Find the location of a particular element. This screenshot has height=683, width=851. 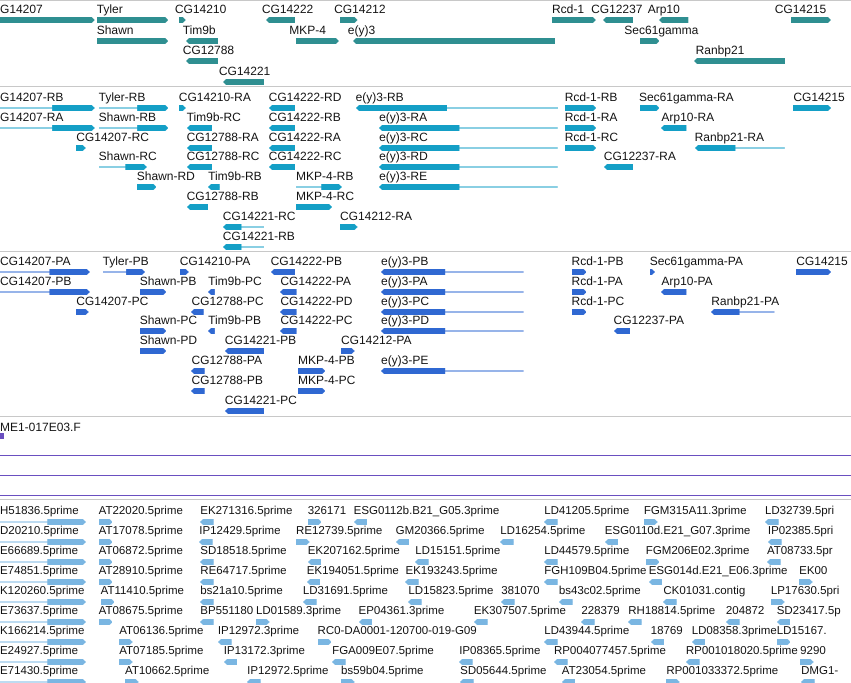

est-label: LD41205.5prime is located at coordinates (587, 511).